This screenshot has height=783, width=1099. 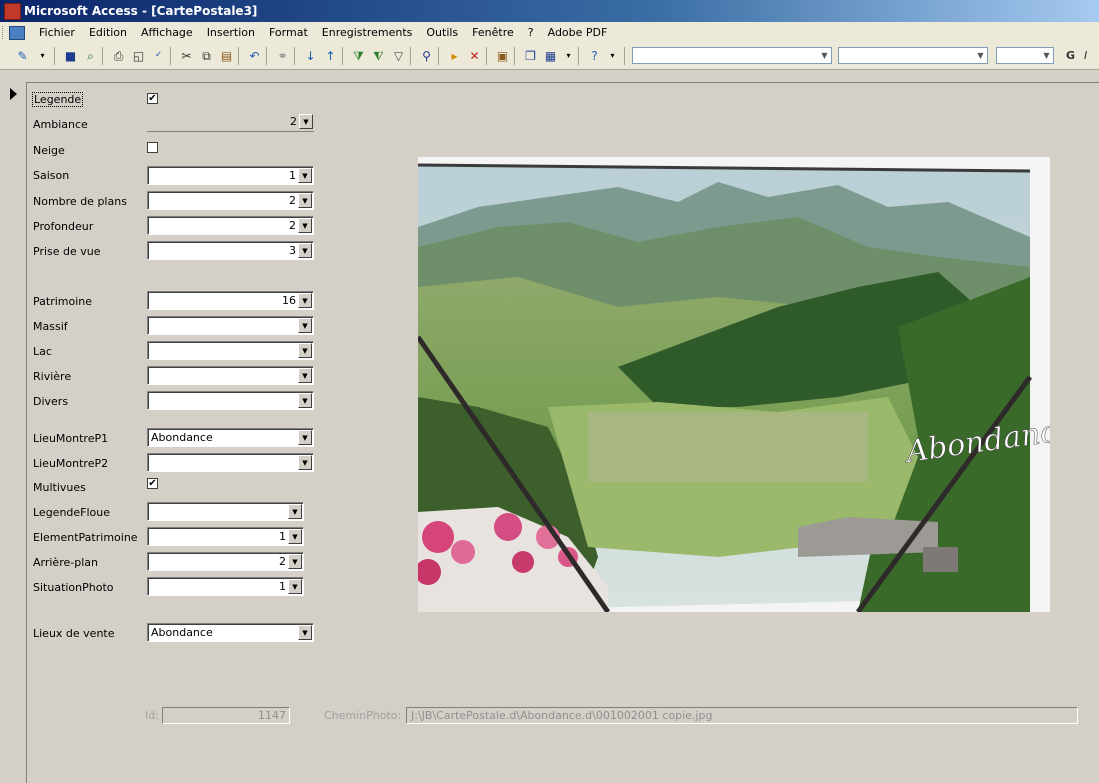 What do you see at coordinates (578, 32) in the screenshot?
I see `menu-adobe-pdf: Adobe PDF` at bounding box center [578, 32].